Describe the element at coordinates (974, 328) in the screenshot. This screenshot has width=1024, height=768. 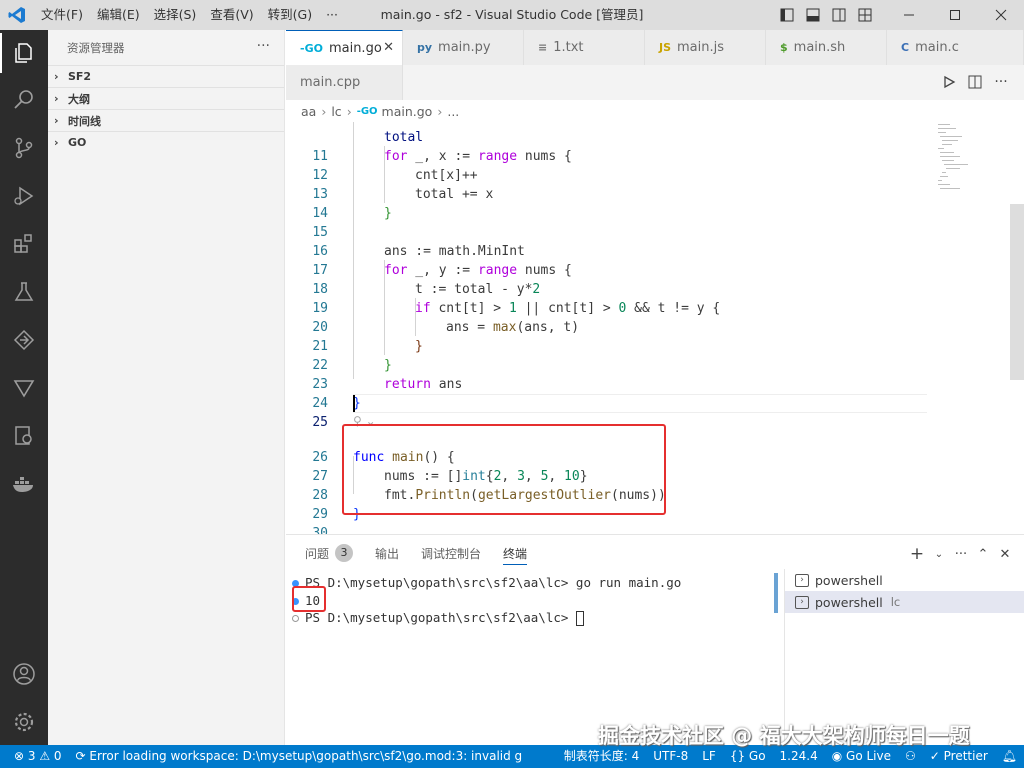
I see `minimap` at that location.